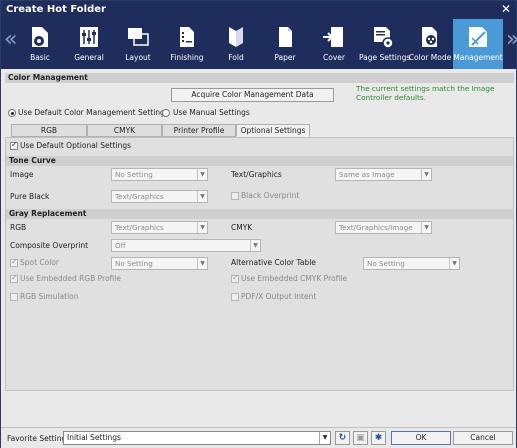  I want to click on pure-black-select: Text/Graphics ▼, so click(159, 196).